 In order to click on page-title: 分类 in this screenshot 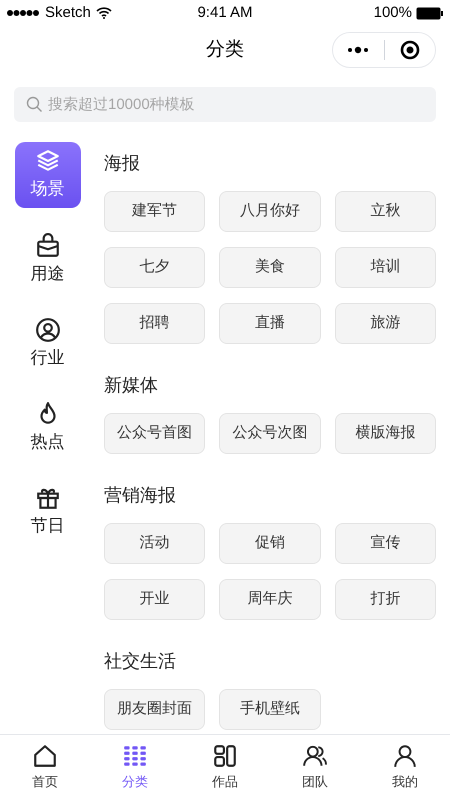, I will do `click(225, 50)`.